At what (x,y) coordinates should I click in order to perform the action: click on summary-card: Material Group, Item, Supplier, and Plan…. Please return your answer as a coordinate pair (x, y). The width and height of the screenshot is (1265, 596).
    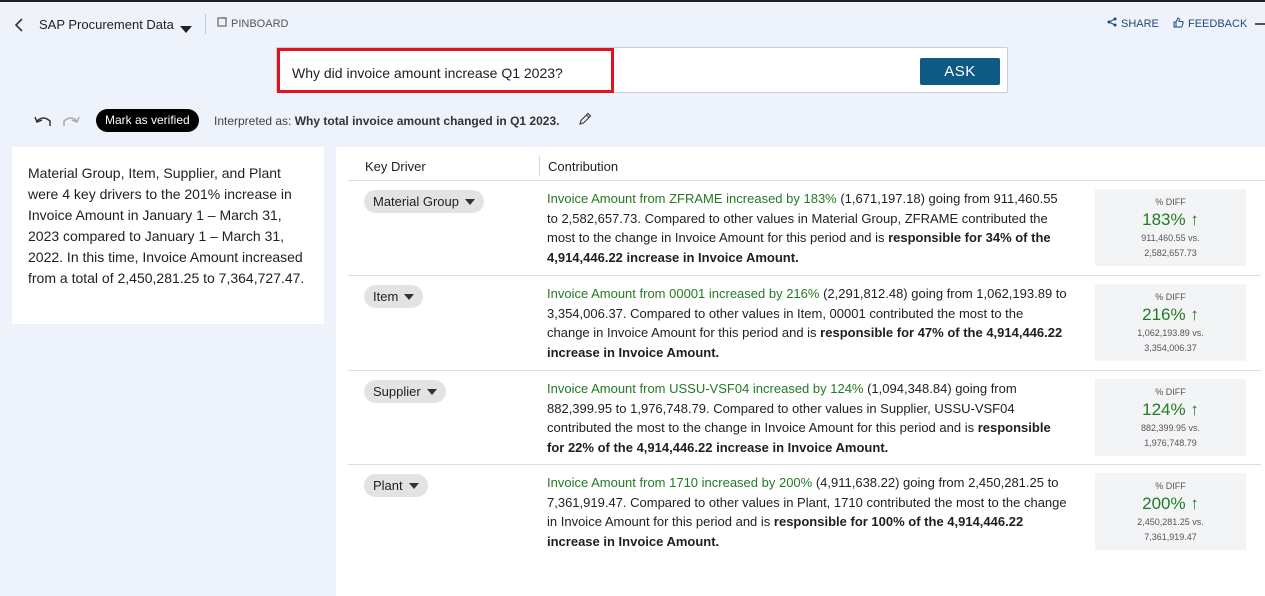
    Looking at the image, I should click on (168, 235).